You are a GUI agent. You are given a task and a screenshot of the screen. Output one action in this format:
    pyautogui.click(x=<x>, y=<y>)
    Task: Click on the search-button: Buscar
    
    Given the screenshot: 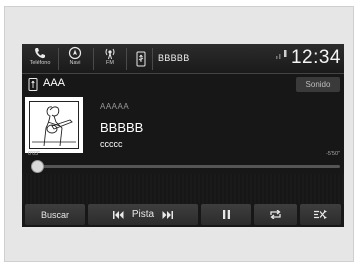 What is the action you would take?
    pyautogui.click(x=55, y=214)
    